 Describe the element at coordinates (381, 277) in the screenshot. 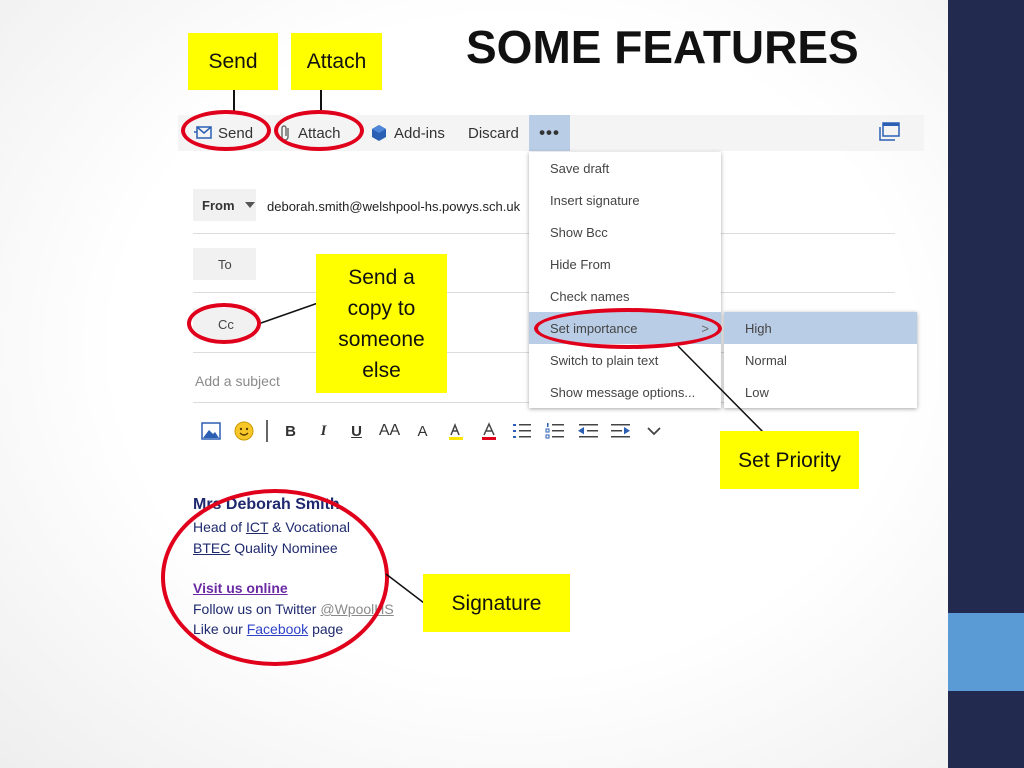

I see `cc-callout-line1: Send a` at that location.